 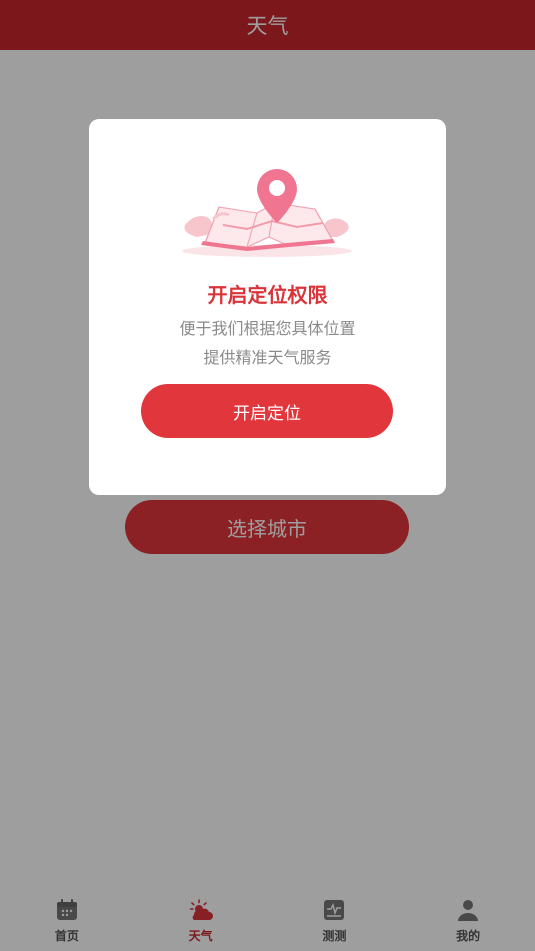 What do you see at coordinates (267, 411) in the screenshot?
I see `enable-location-button: 开启定位` at bounding box center [267, 411].